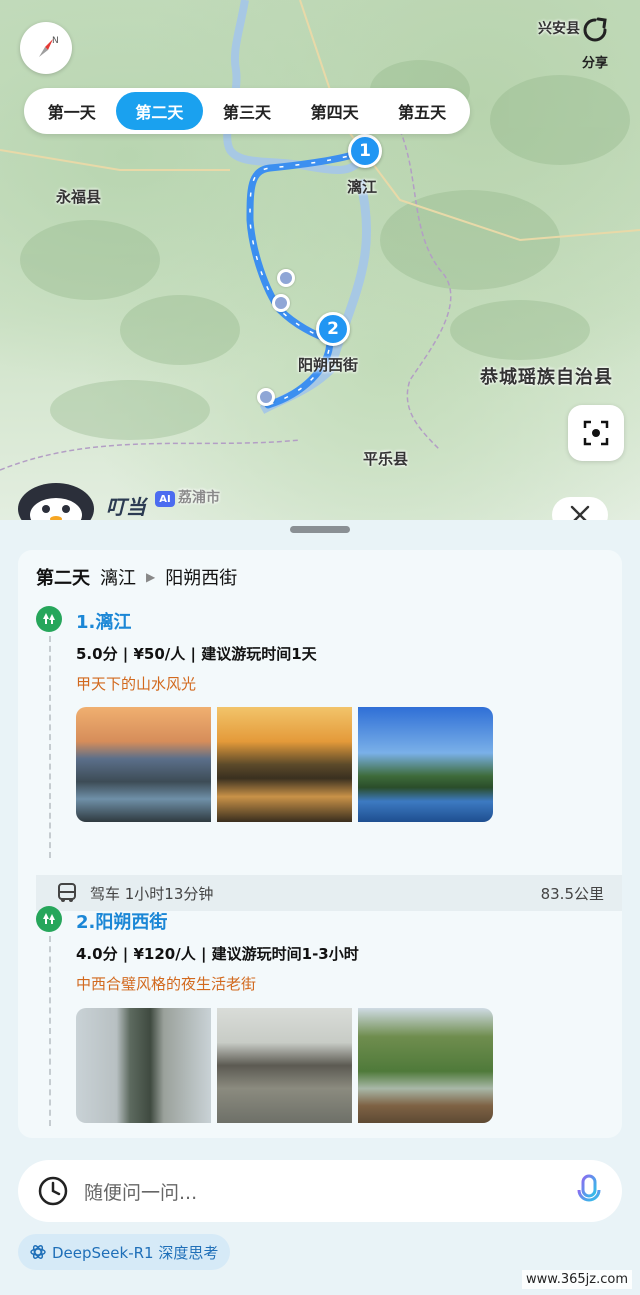  I want to click on model-toggle: DeepSeek-R1 深度思考, so click(124, 1252).